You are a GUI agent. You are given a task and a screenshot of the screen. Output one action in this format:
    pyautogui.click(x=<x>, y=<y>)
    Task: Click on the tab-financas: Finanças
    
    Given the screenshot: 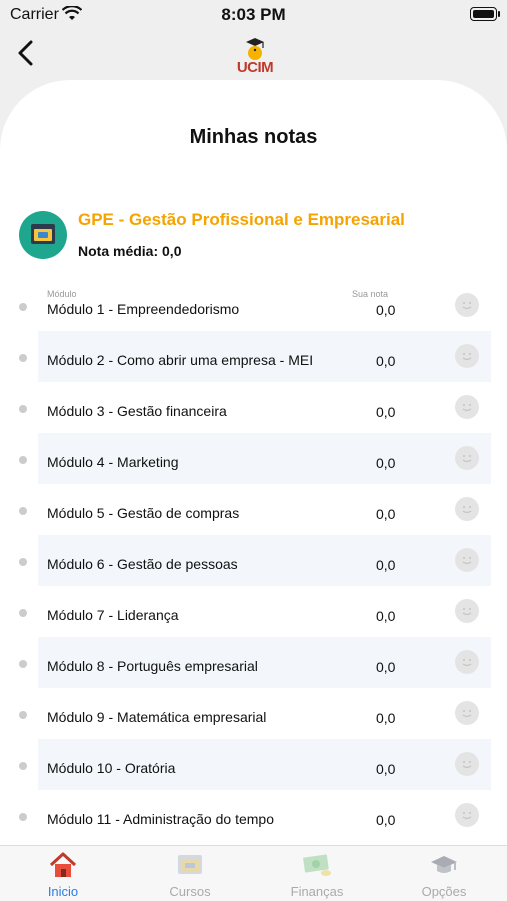 What is the action you would take?
    pyautogui.click(x=317, y=873)
    